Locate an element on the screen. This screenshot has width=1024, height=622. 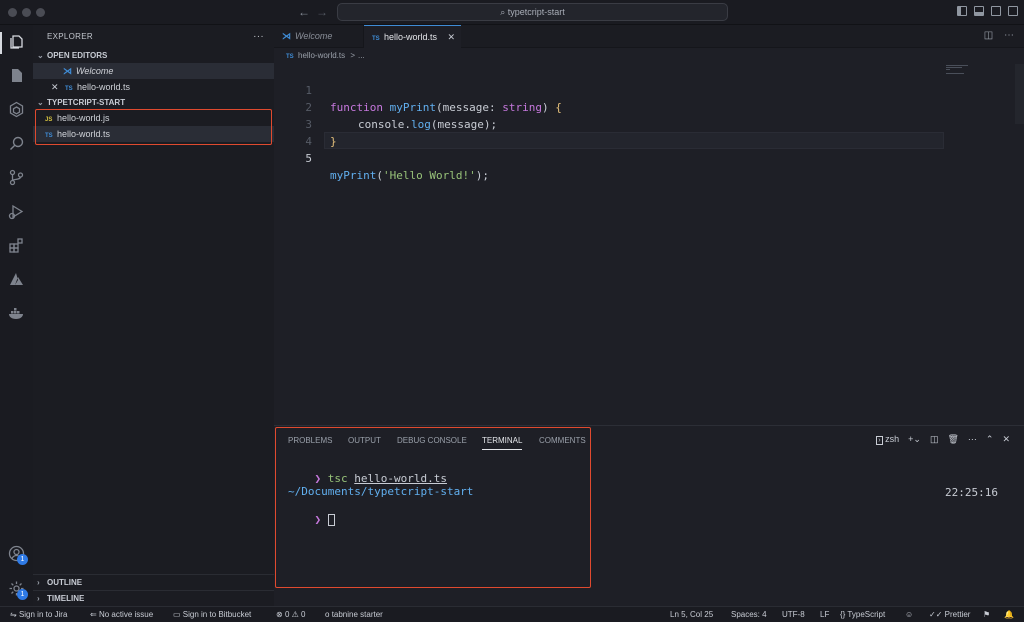
open-editors-label: OPEN EDITORS is located at coordinates (77, 55).